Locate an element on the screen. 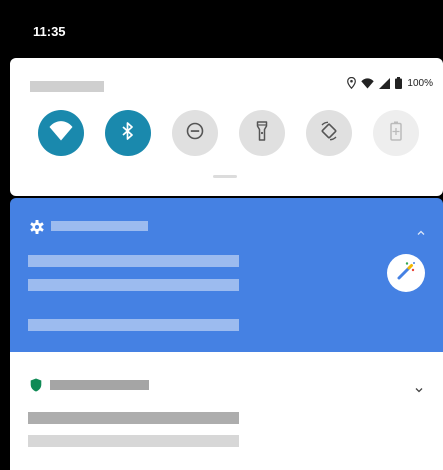 The image size is (443, 470). quick-settings-status-icons: 100% is located at coordinates (390, 83).